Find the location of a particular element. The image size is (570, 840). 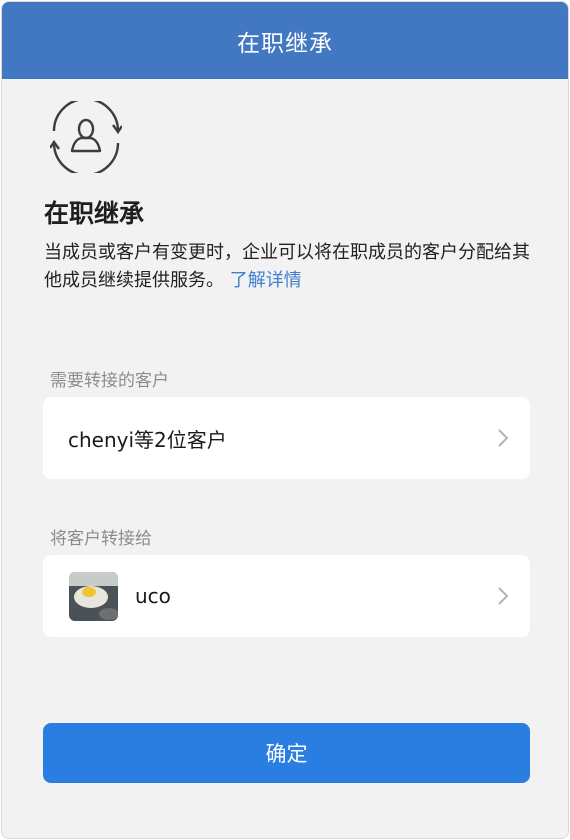

customers-value: chenyi等2位客户 is located at coordinates (147, 439).